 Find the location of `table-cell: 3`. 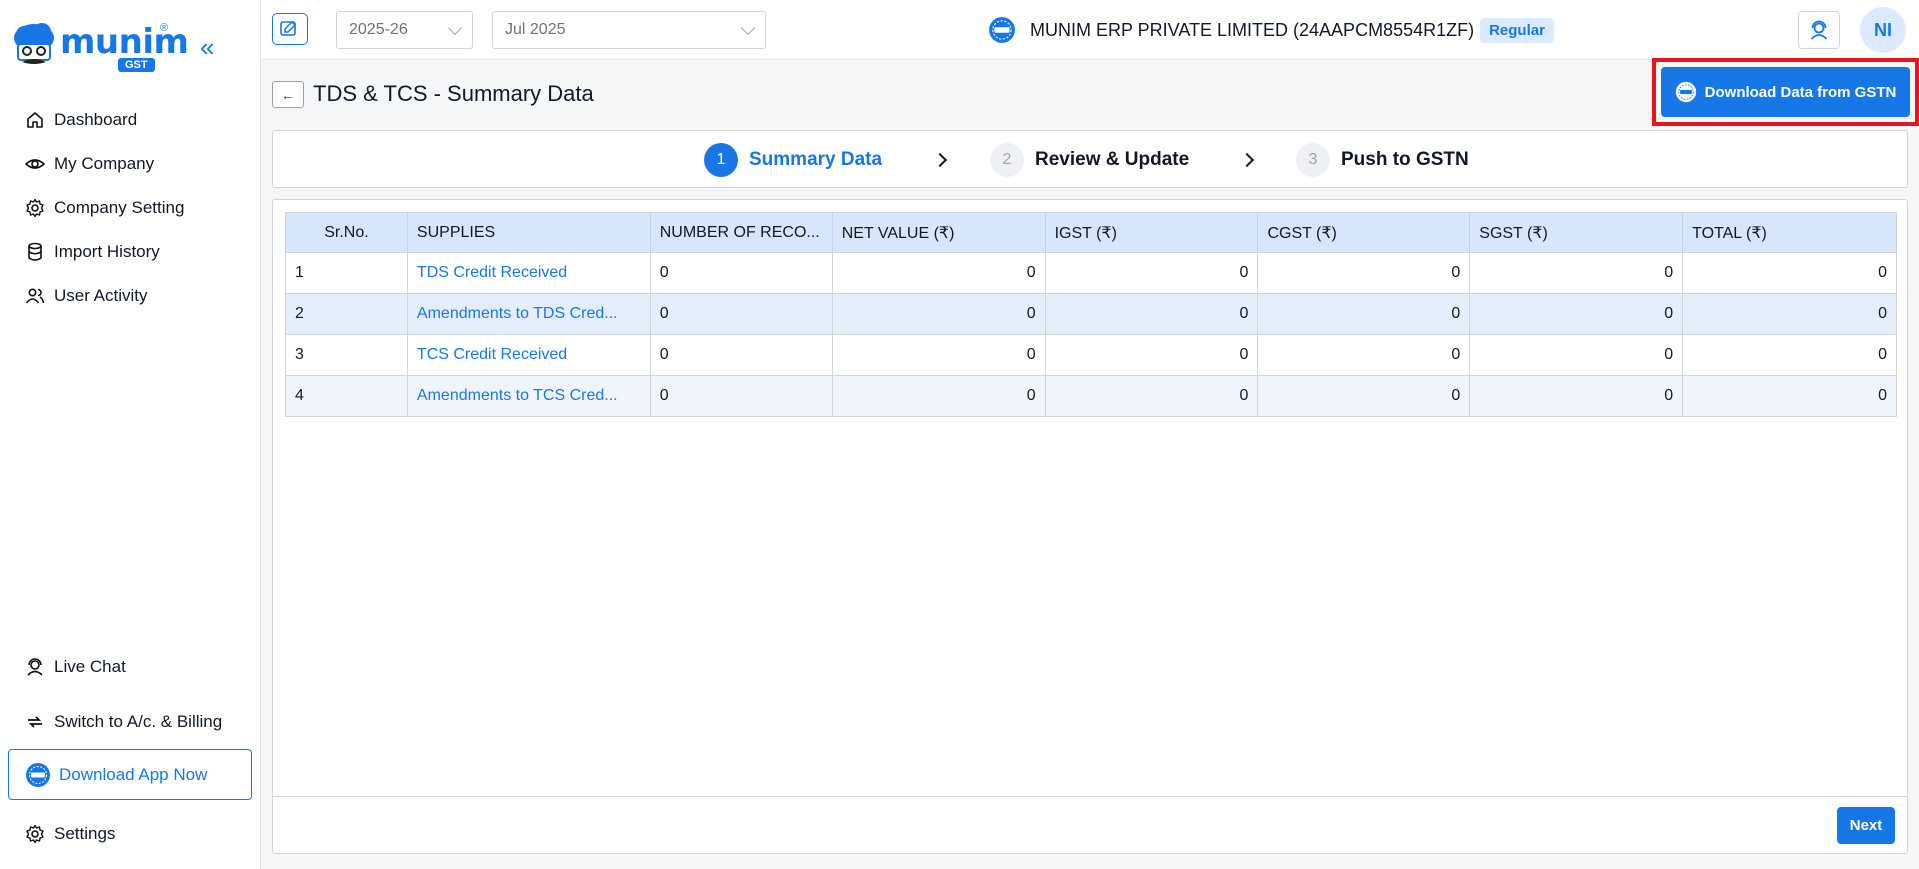

table-cell: 3 is located at coordinates (346, 355).